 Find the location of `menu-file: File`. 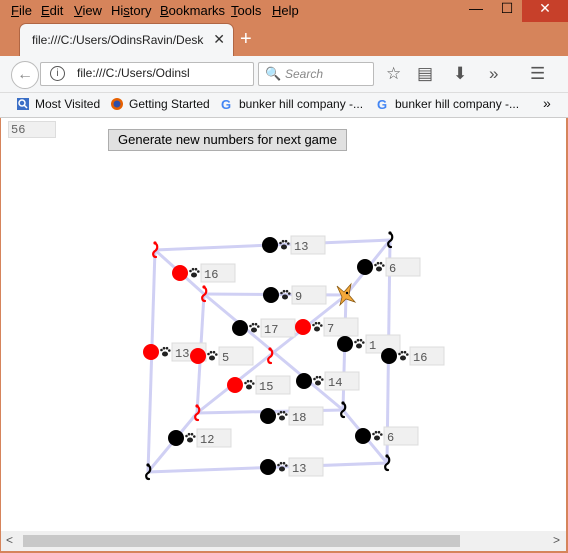

menu-file: File is located at coordinates (21, 10).